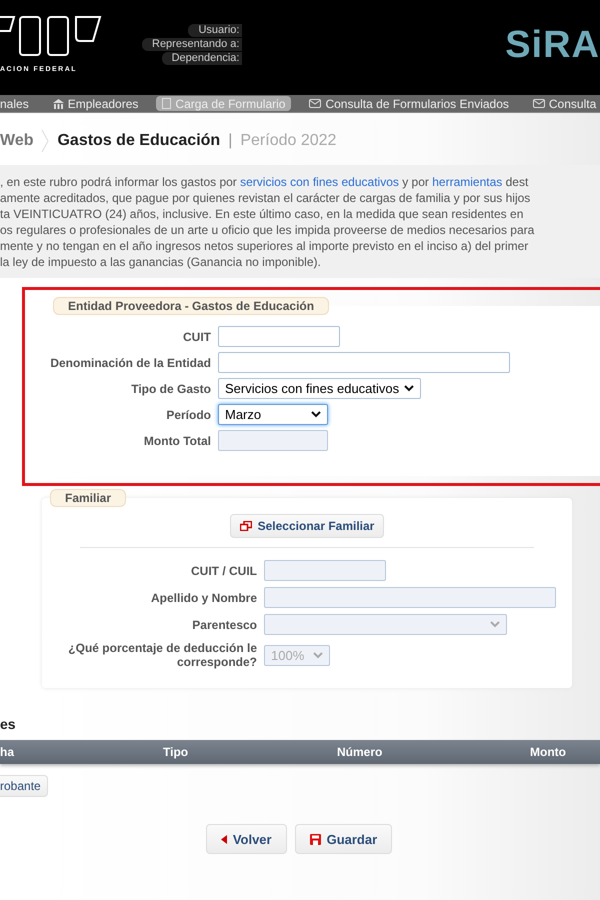 Image resolution: width=600 pixels, height=900 pixels. What do you see at coordinates (17, 103) in the screenshot?
I see `nav-tab: nales` at bounding box center [17, 103].